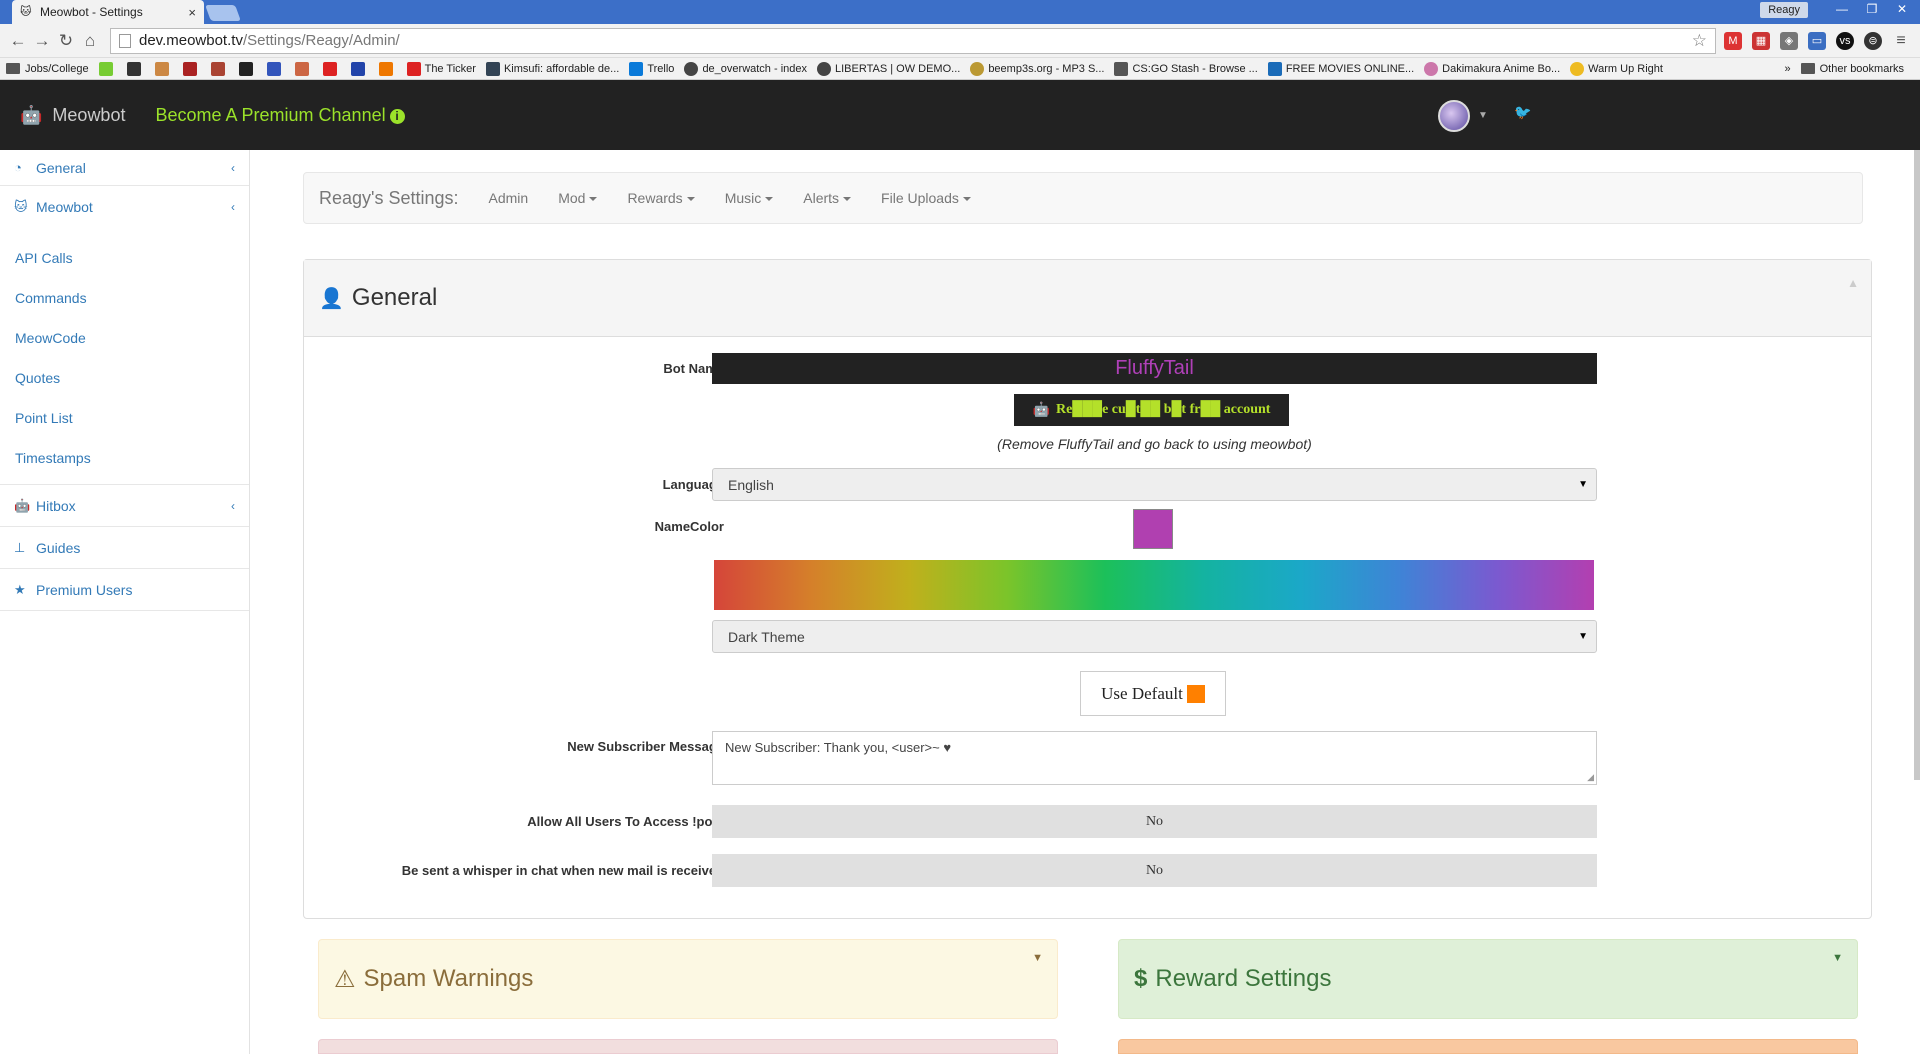 This screenshot has width=1920, height=1054. Describe the element at coordinates (124, 548) in the screenshot. I see `sidebar-item-guides: ⊥ Guides` at that location.